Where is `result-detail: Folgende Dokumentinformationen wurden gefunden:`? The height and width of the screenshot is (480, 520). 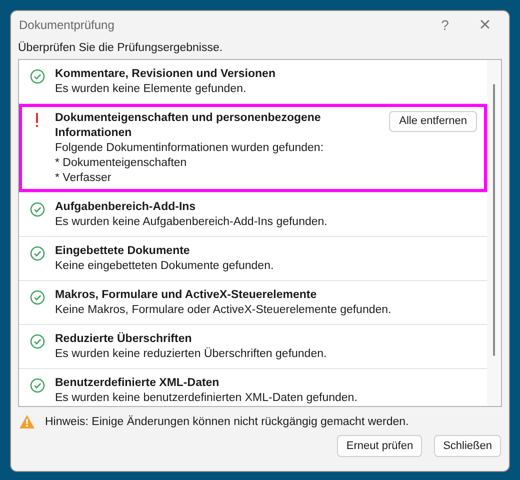 result-detail: Folgende Dokumentinformationen wurden gefunden: is located at coordinates (190, 148).